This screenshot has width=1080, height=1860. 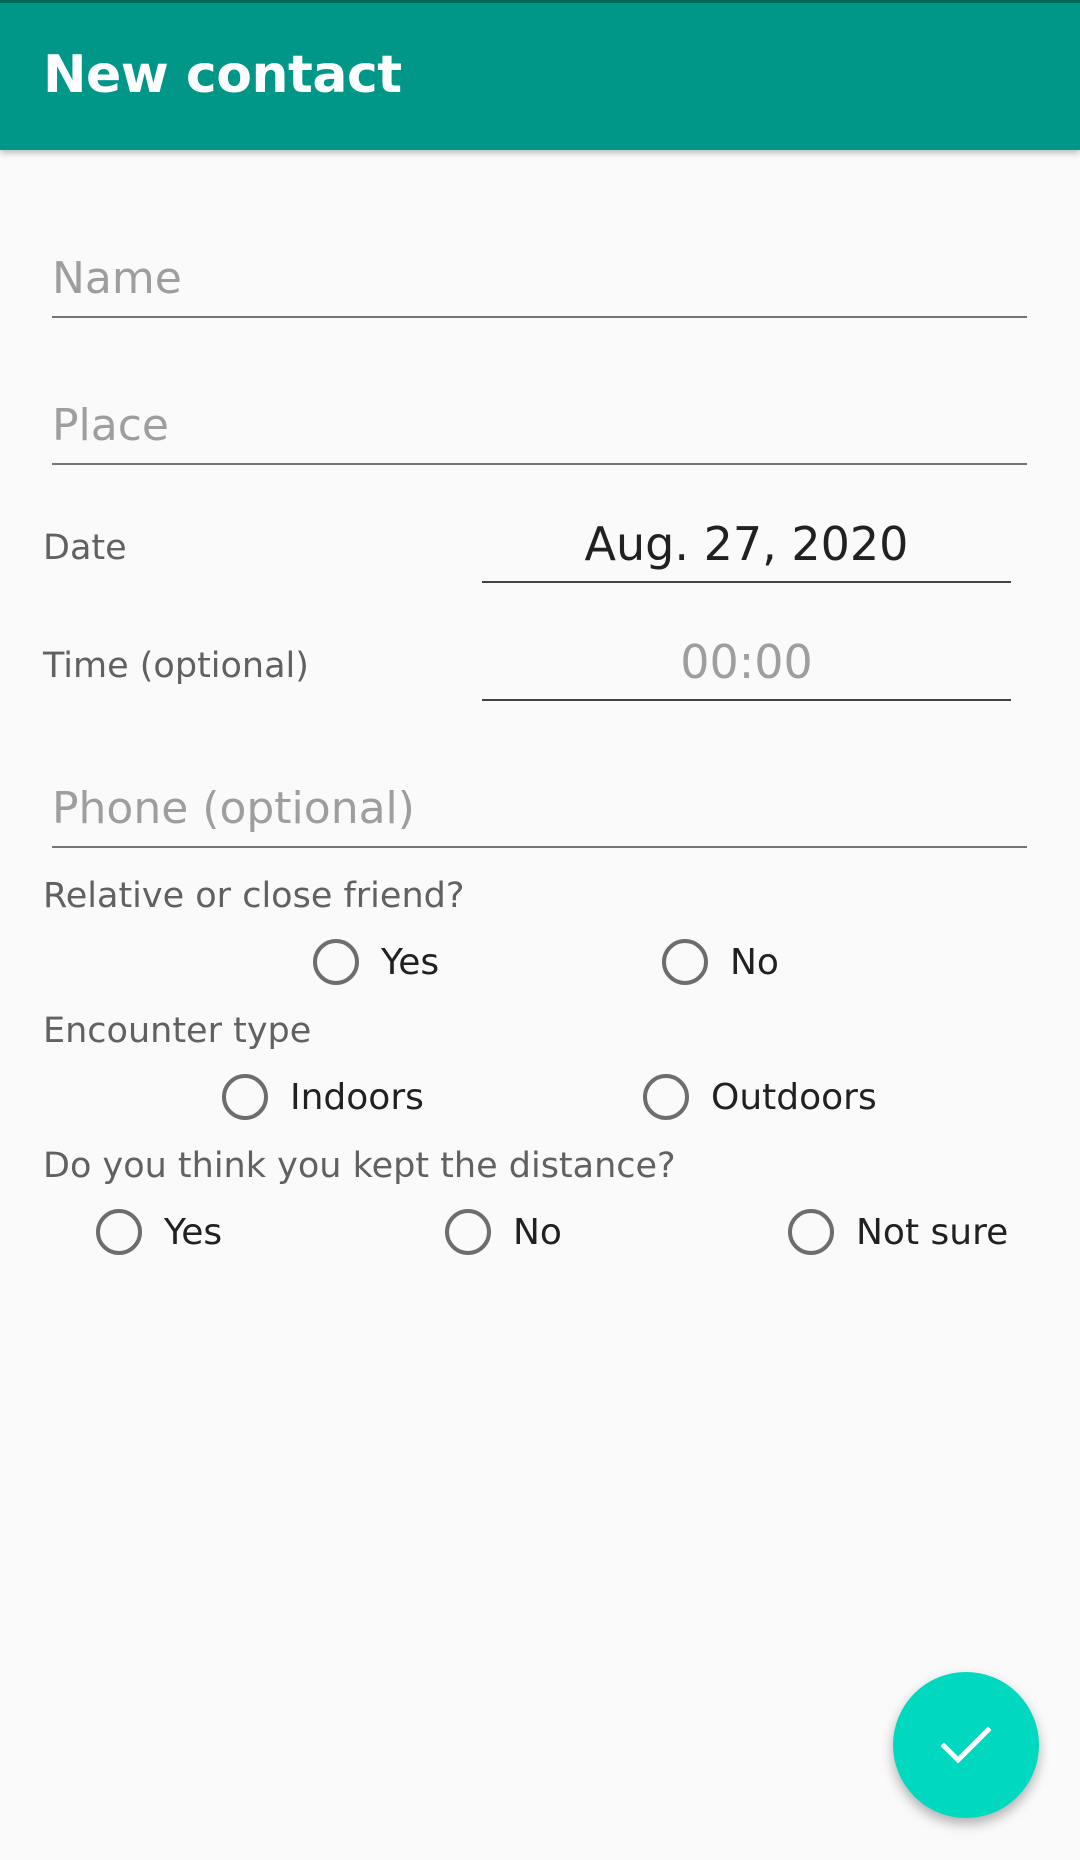 What do you see at coordinates (359, 1166) in the screenshot?
I see `distance-question: Do you think you kept the distance?` at bounding box center [359, 1166].